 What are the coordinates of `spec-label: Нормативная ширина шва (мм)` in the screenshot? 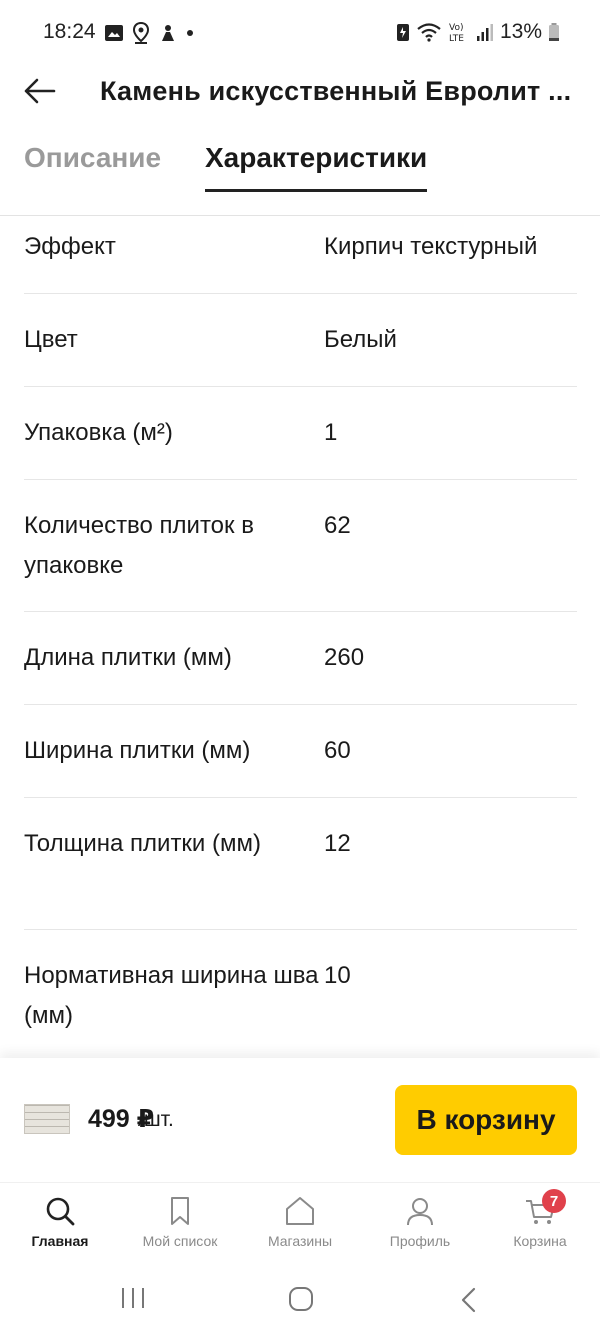 It's located at (171, 995).